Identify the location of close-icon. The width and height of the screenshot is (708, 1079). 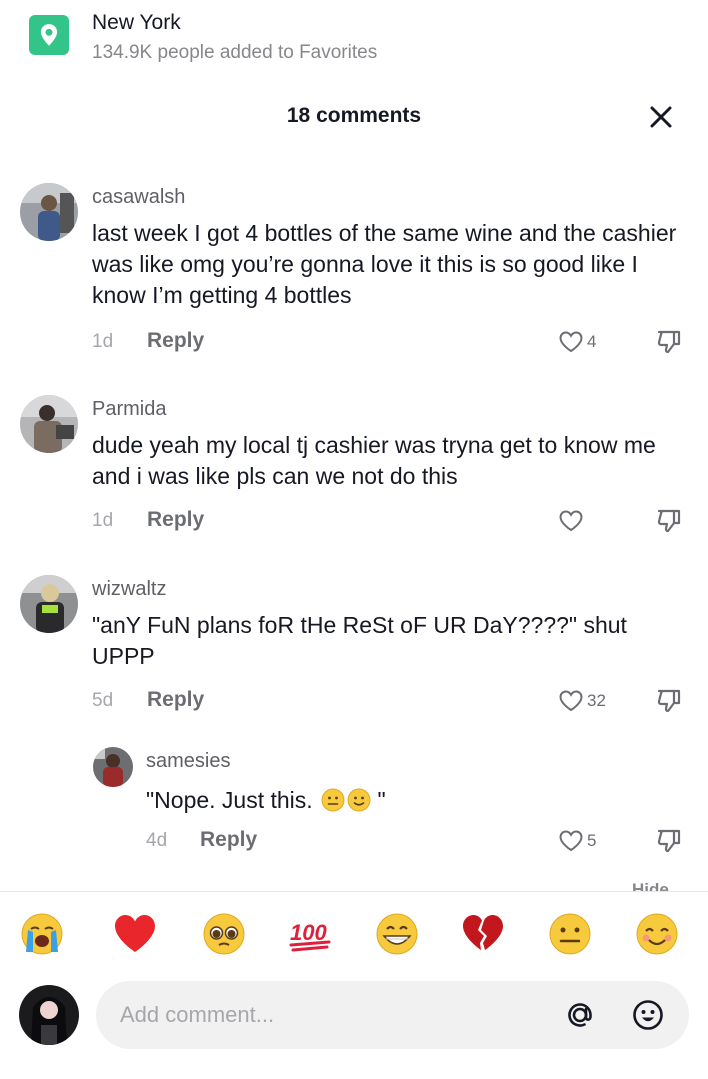
(661, 117).